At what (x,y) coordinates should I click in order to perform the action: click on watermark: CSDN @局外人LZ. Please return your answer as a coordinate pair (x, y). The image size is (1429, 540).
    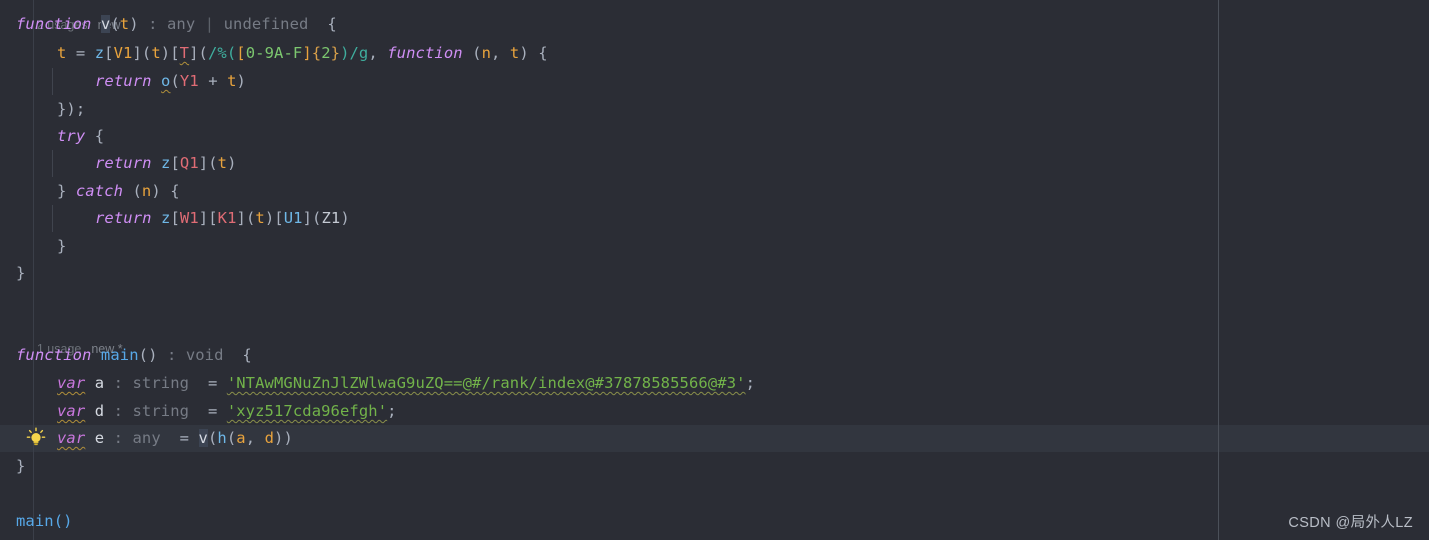
    Looking at the image, I should click on (1350, 523).